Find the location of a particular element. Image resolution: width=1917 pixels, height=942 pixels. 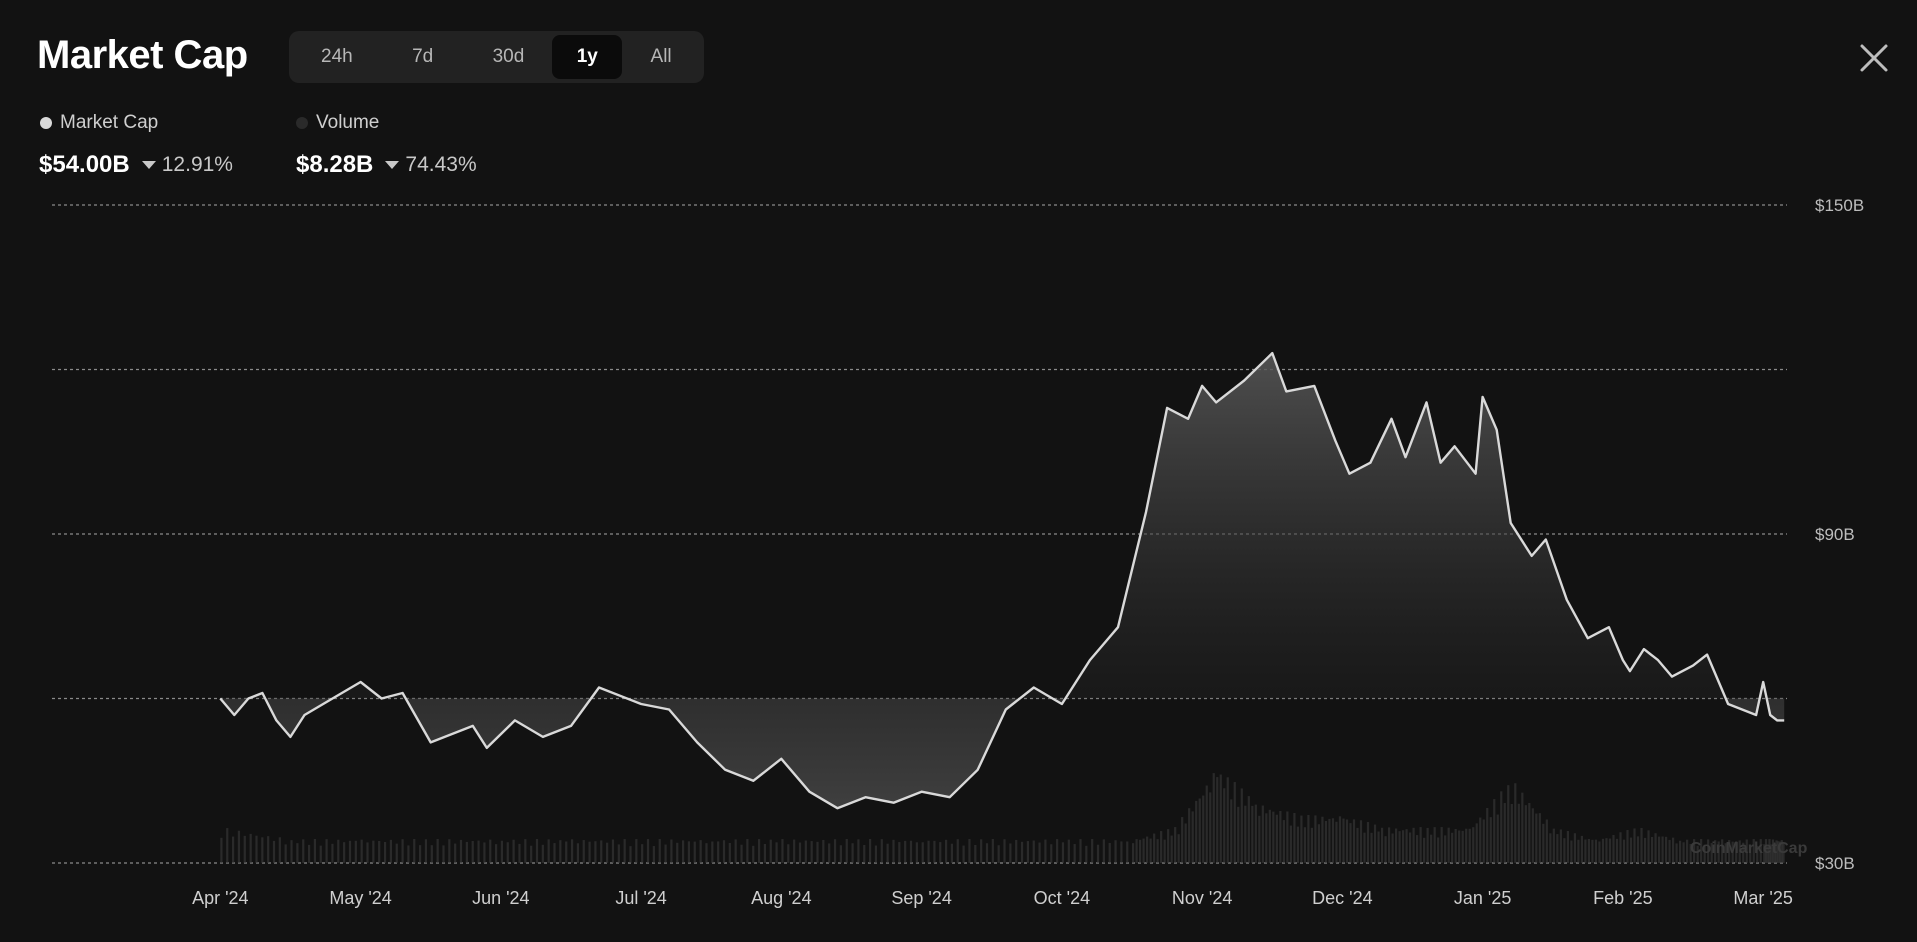

x-tick-label: Aug '24 is located at coordinates (781, 898).